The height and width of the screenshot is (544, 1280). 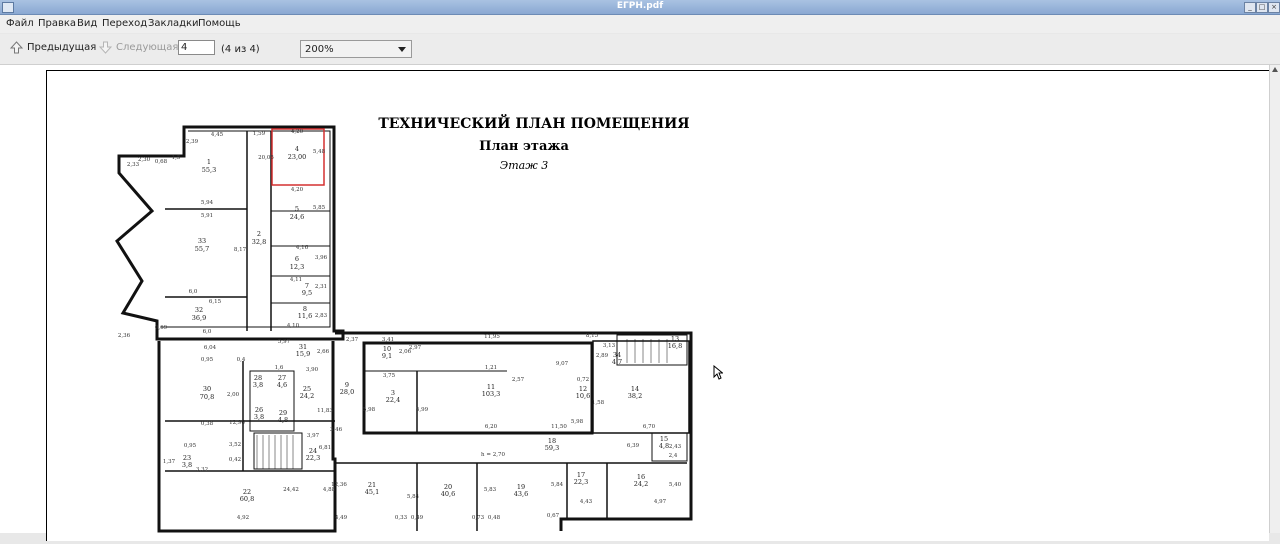 I want to click on room-area: 38,2, so click(x=635, y=396).